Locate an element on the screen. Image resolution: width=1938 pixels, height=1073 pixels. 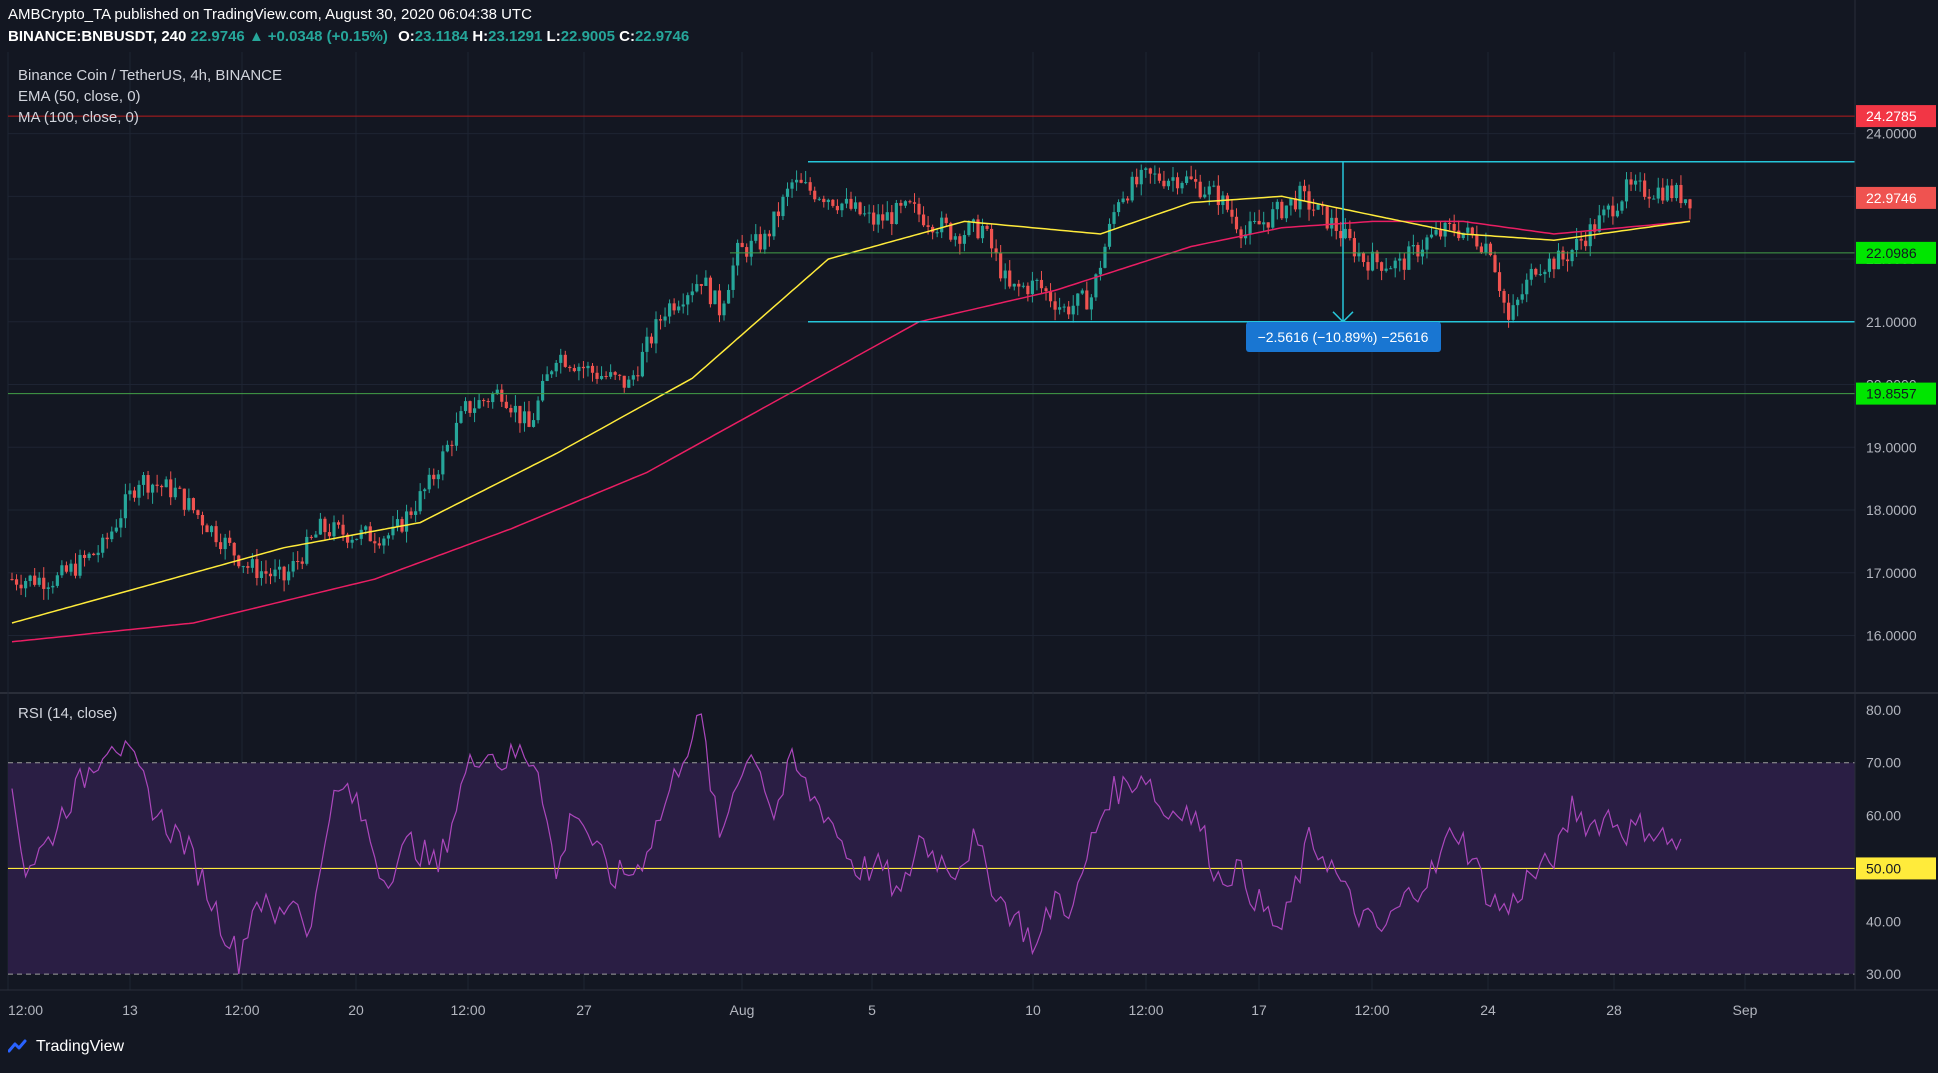
time-tick-label: 13 is located at coordinates (130, 1010).